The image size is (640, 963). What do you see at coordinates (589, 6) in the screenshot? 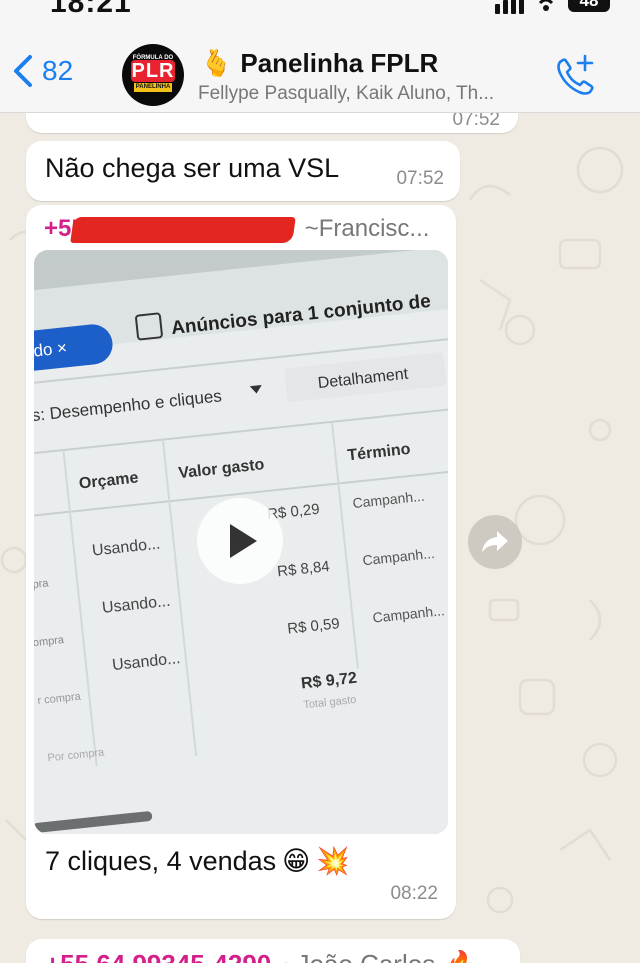
I see `battery-indicator: 48` at bounding box center [589, 6].